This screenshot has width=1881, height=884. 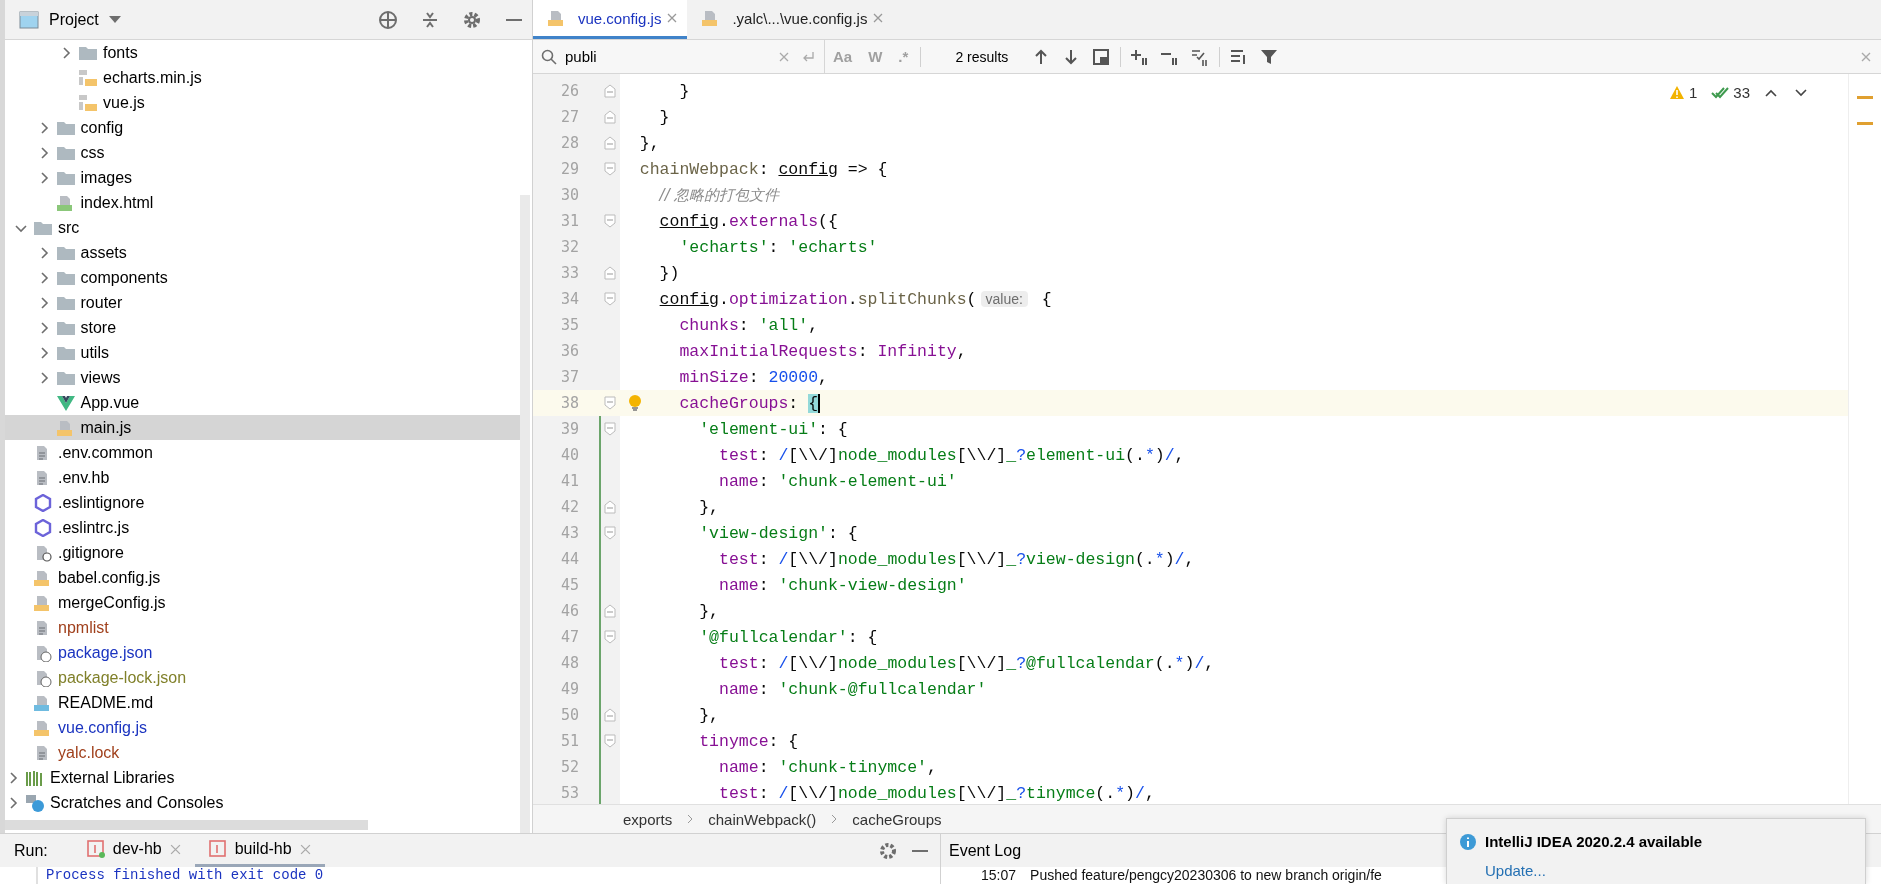 I want to click on tree-item-label: .eslintignore, so click(x=101, y=502).